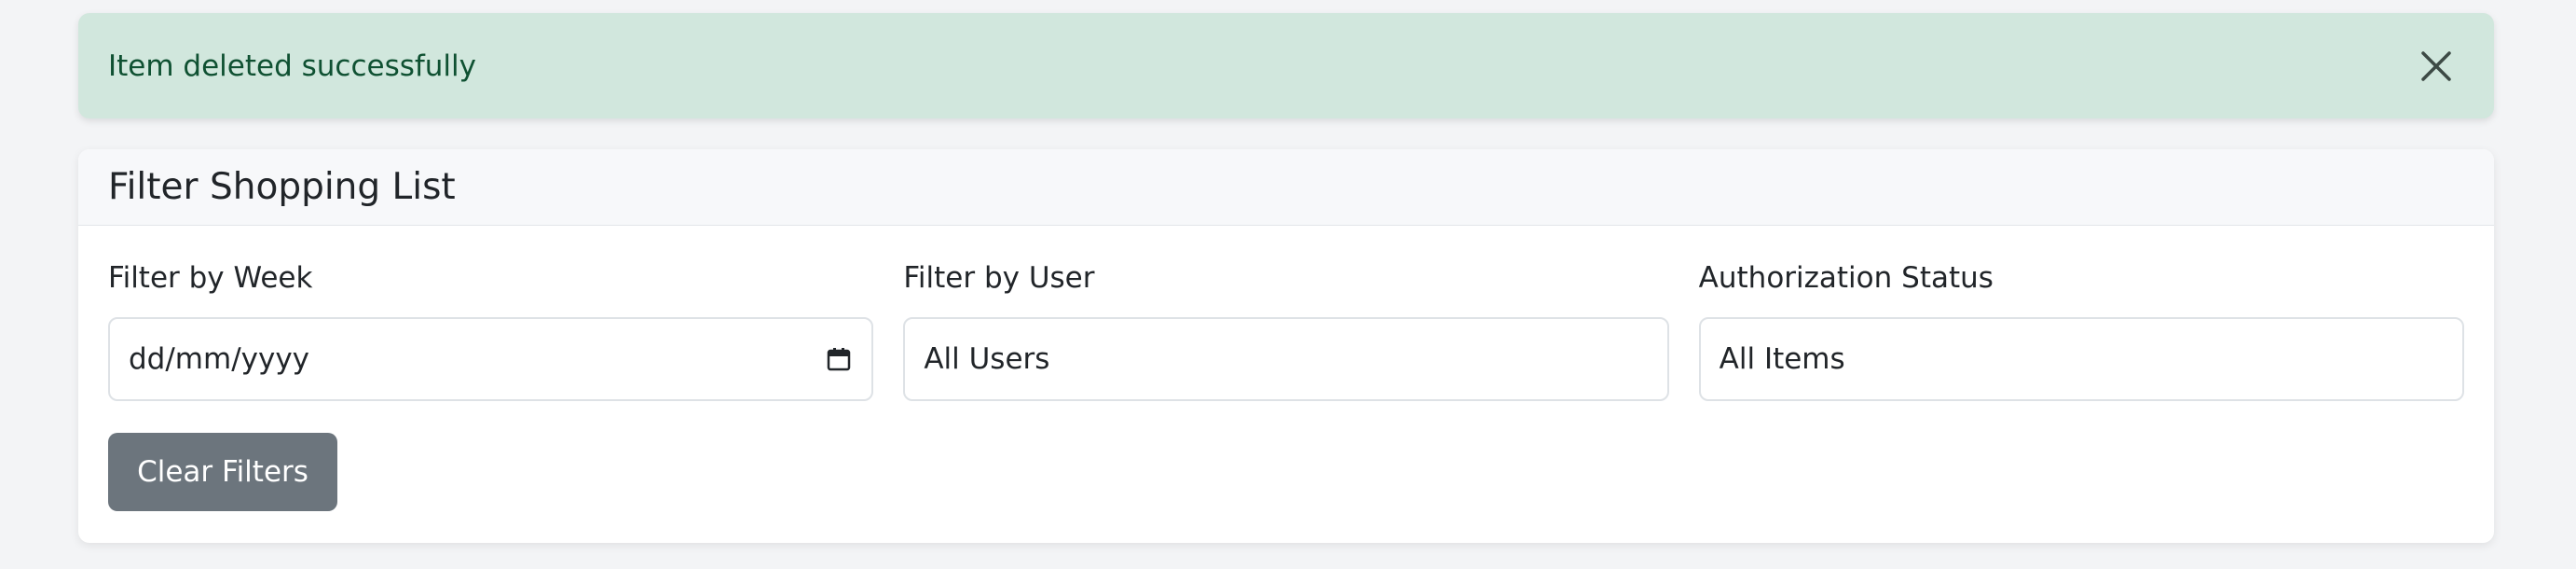 This screenshot has height=569, width=2576. What do you see at coordinates (1782, 359) in the screenshot?
I see `status-select-value: All Items` at bounding box center [1782, 359].